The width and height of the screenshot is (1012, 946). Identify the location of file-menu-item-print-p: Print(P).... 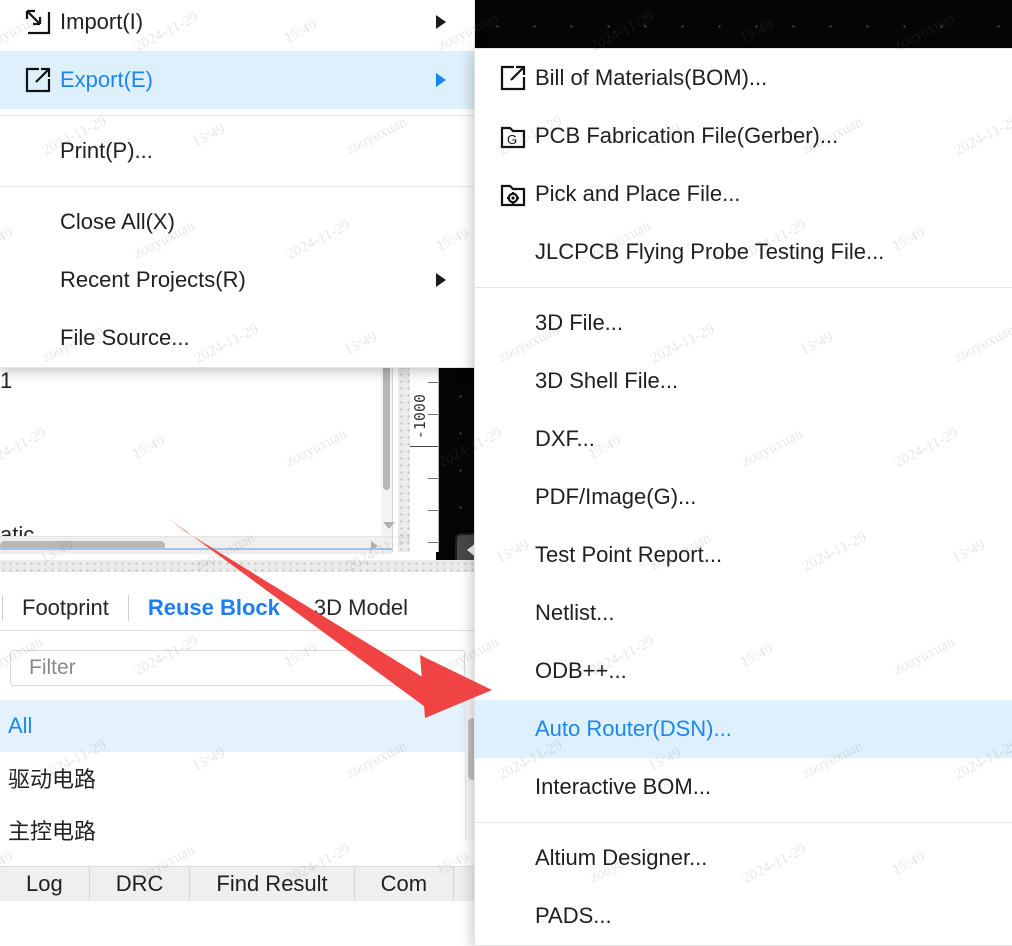
(237, 151).